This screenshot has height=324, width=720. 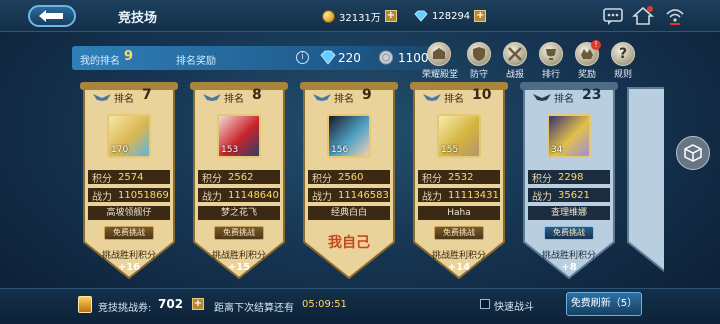 I want to click on power-row: 战力 35621, so click(x=569, y=195).